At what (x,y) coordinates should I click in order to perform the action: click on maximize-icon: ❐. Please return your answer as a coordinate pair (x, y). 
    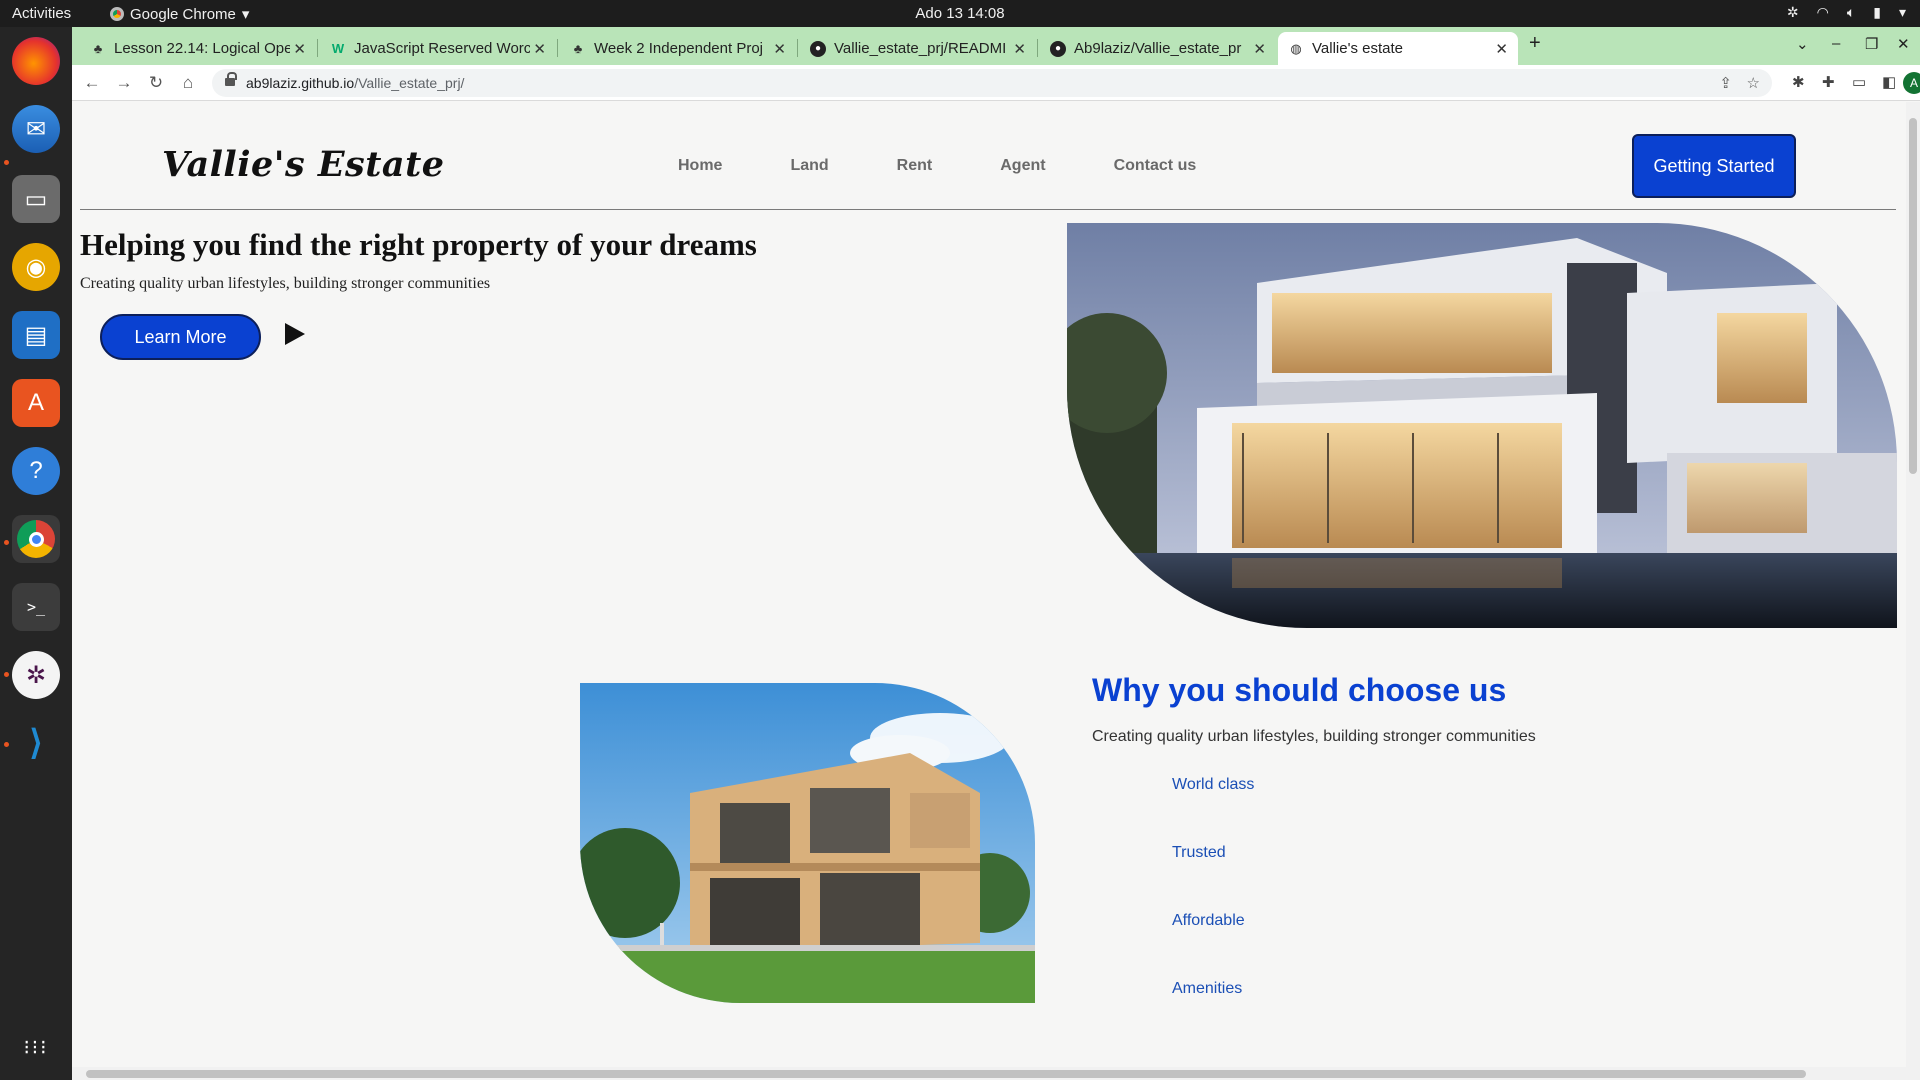
    Looking at the image, I should click on (1871, 44).